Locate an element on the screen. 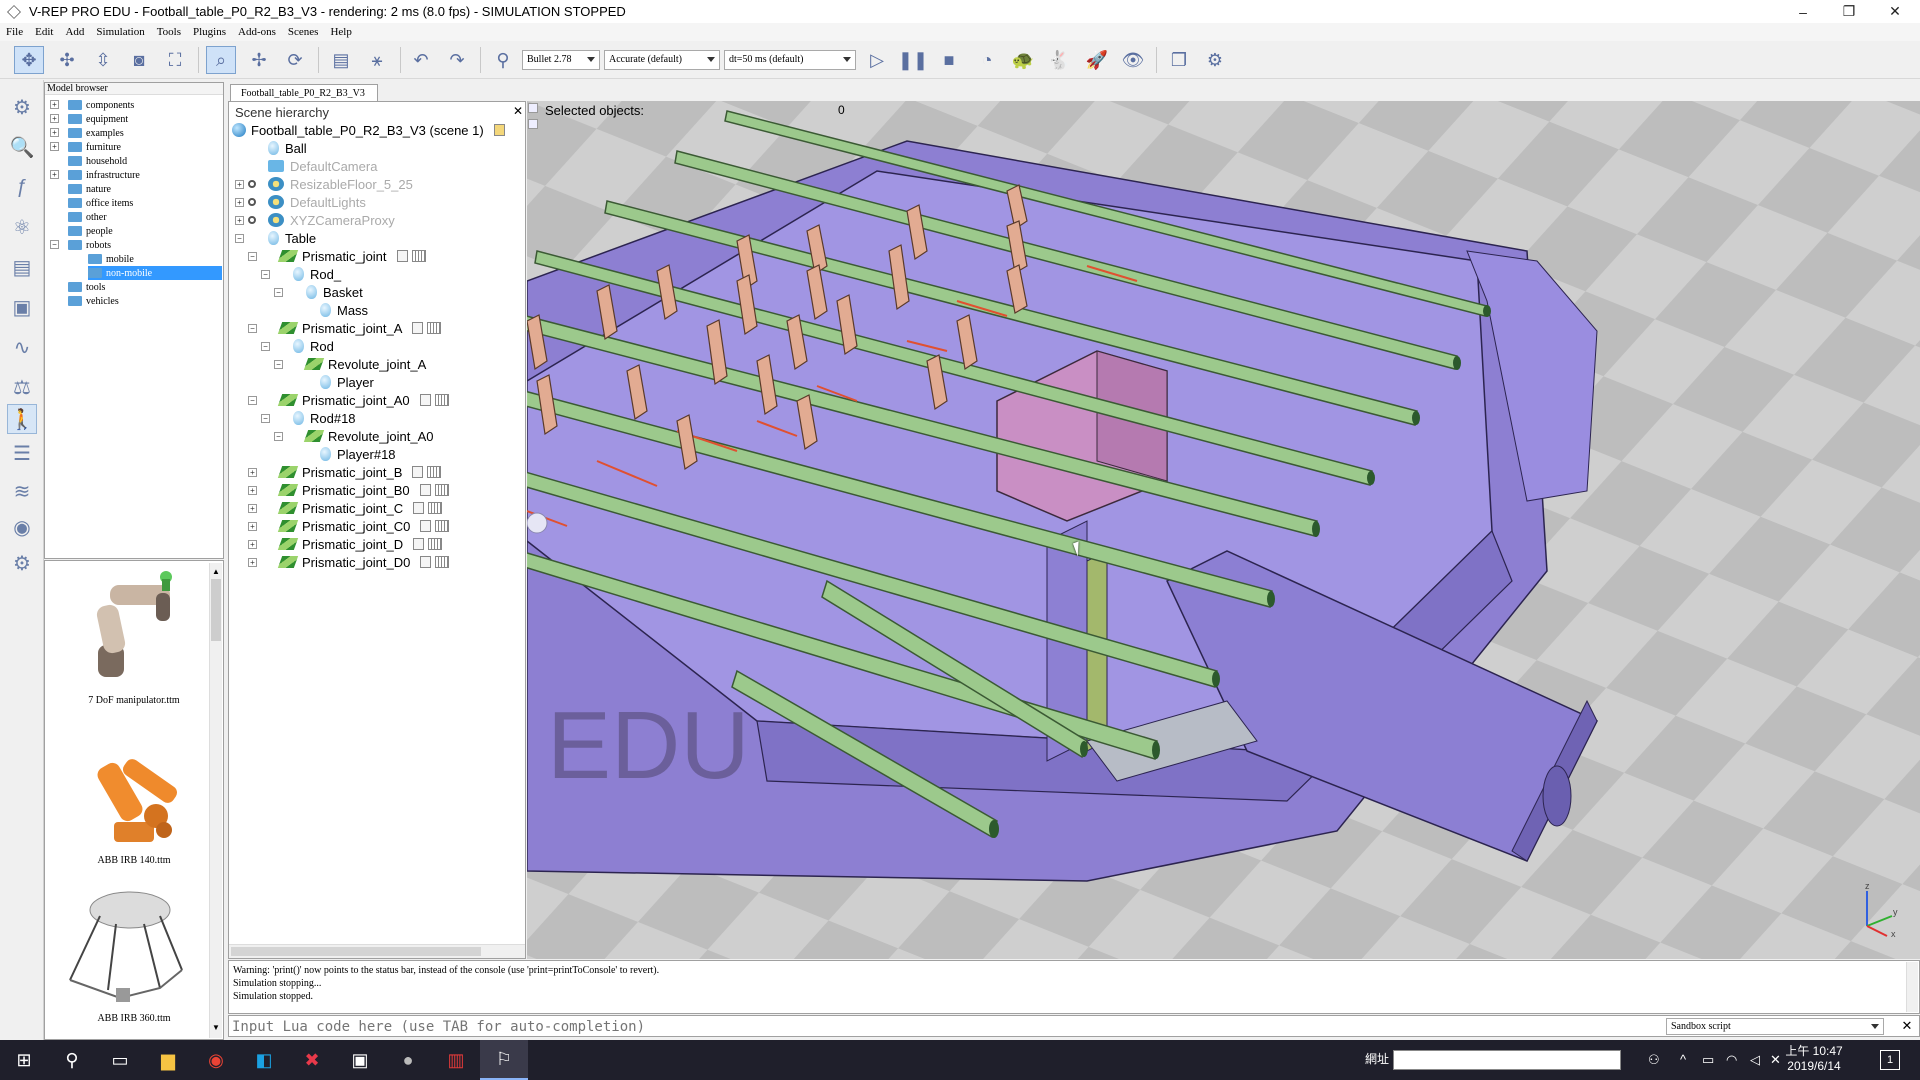 This screenshot has height=1080, width=1920. start-icon: ⊞ is located at coordinates (24, 1060).